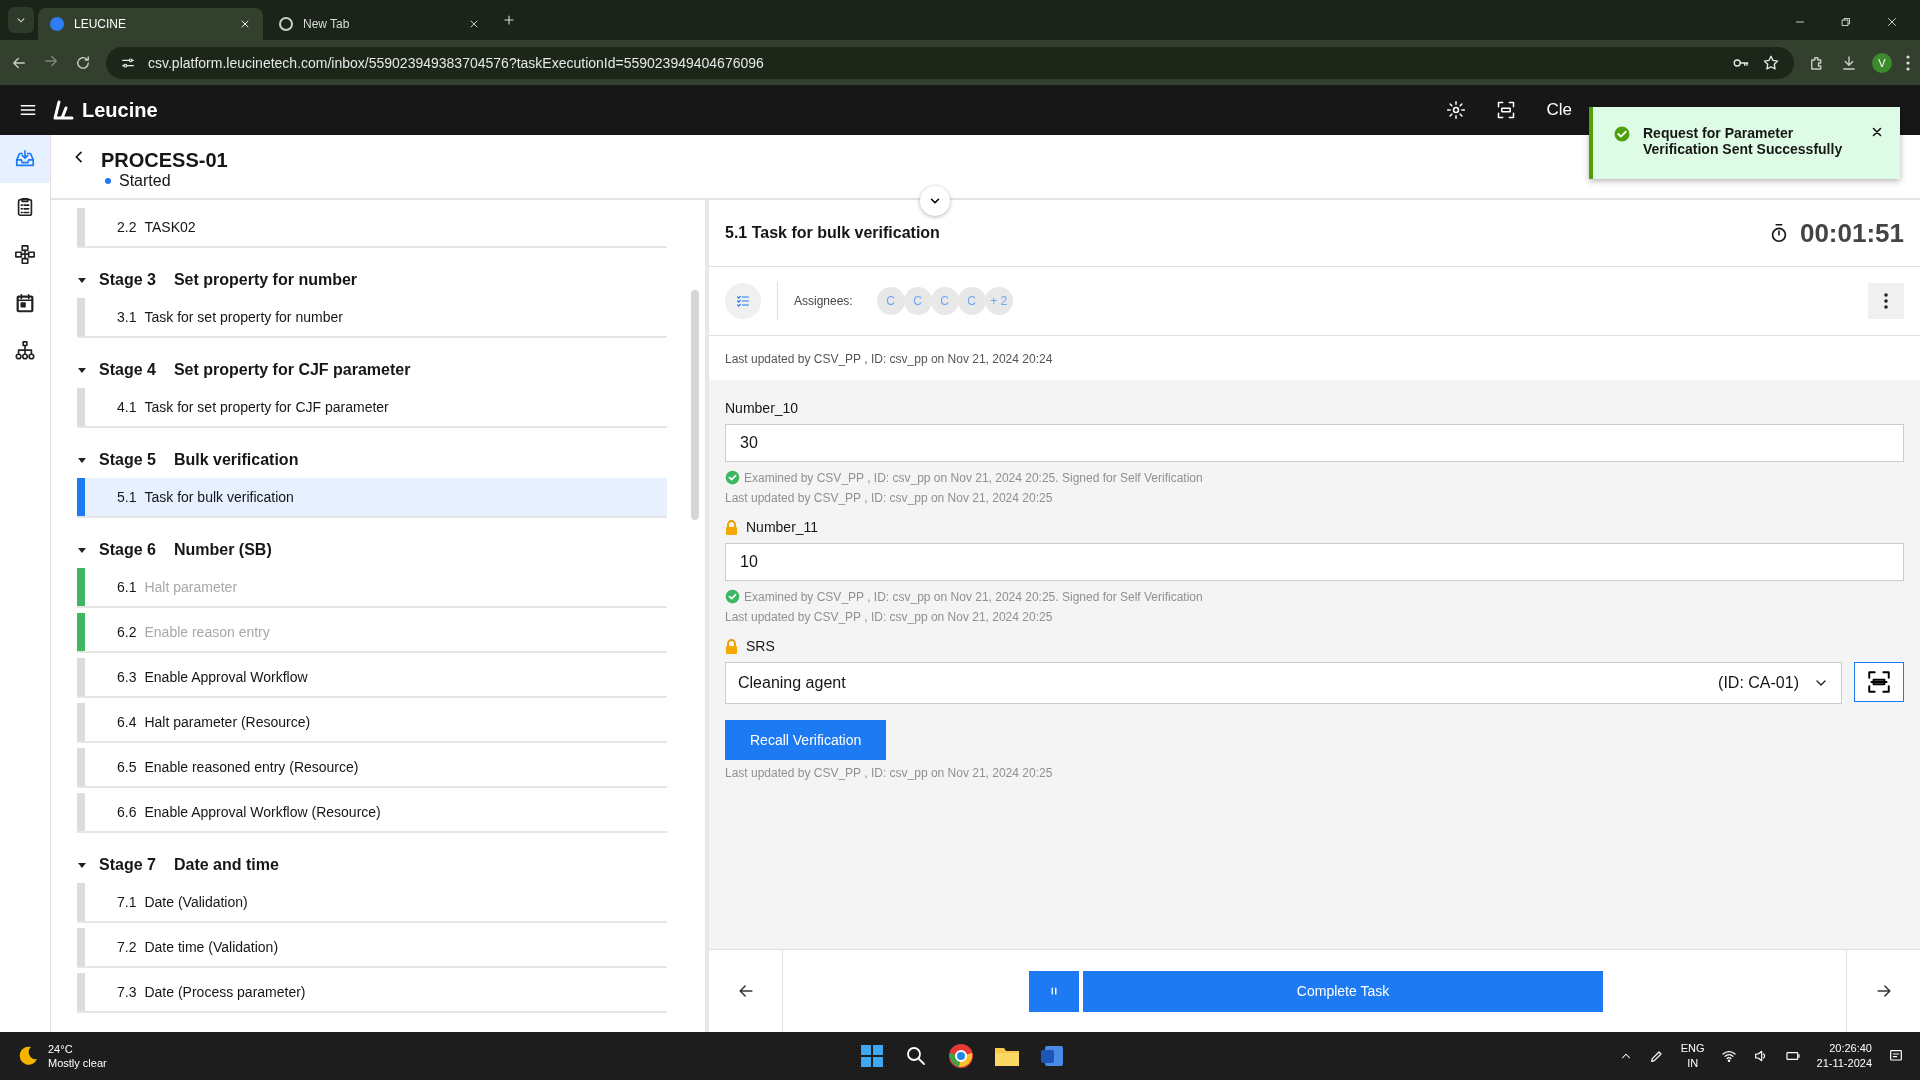 The width and height of the screenshot is (1920, 1080). What do you see at coordinates (1314, 443) in the screenshot?
I see `number-input: 30` at bounding box center [1314, 443].